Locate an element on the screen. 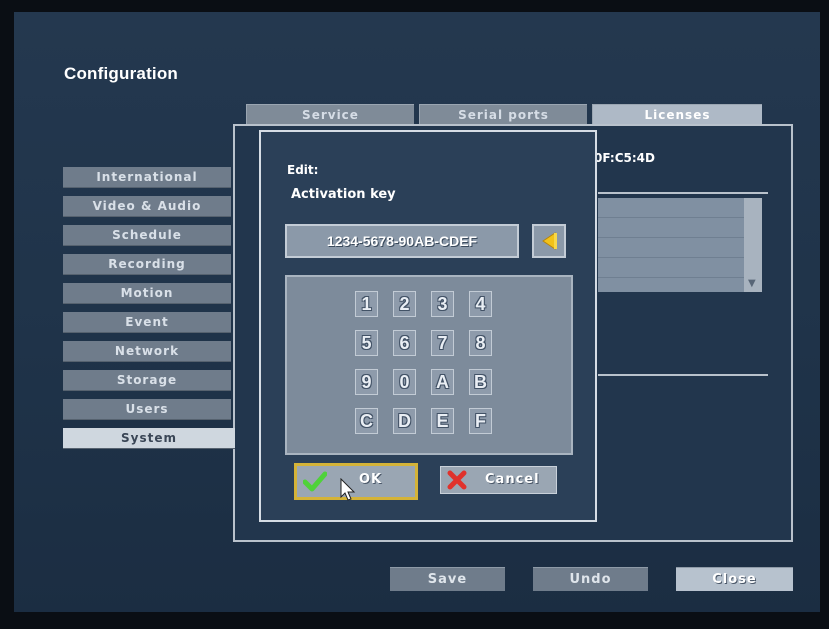  menu-item-network: Network is located at coordinates (147, 351).